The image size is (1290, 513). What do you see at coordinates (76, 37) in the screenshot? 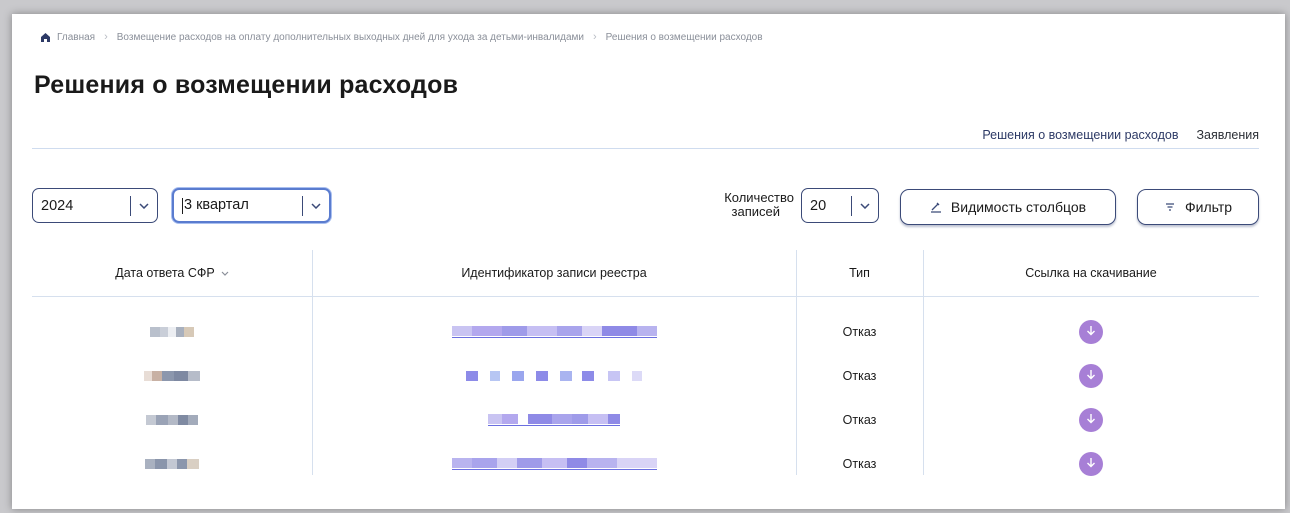
I see `breadcrumb-home-link: Главная` at bounding box center [76, 37].